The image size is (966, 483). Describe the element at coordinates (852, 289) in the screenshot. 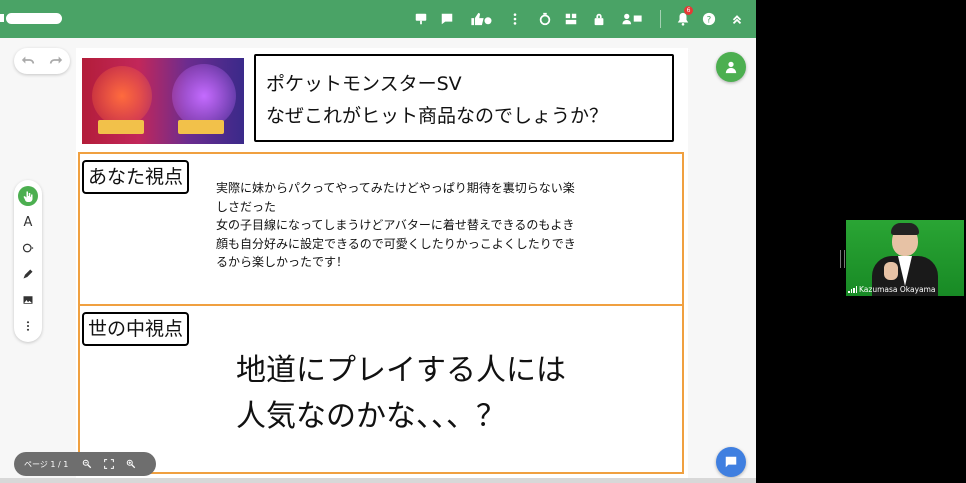

I see `signal-bars-icon` at that location.